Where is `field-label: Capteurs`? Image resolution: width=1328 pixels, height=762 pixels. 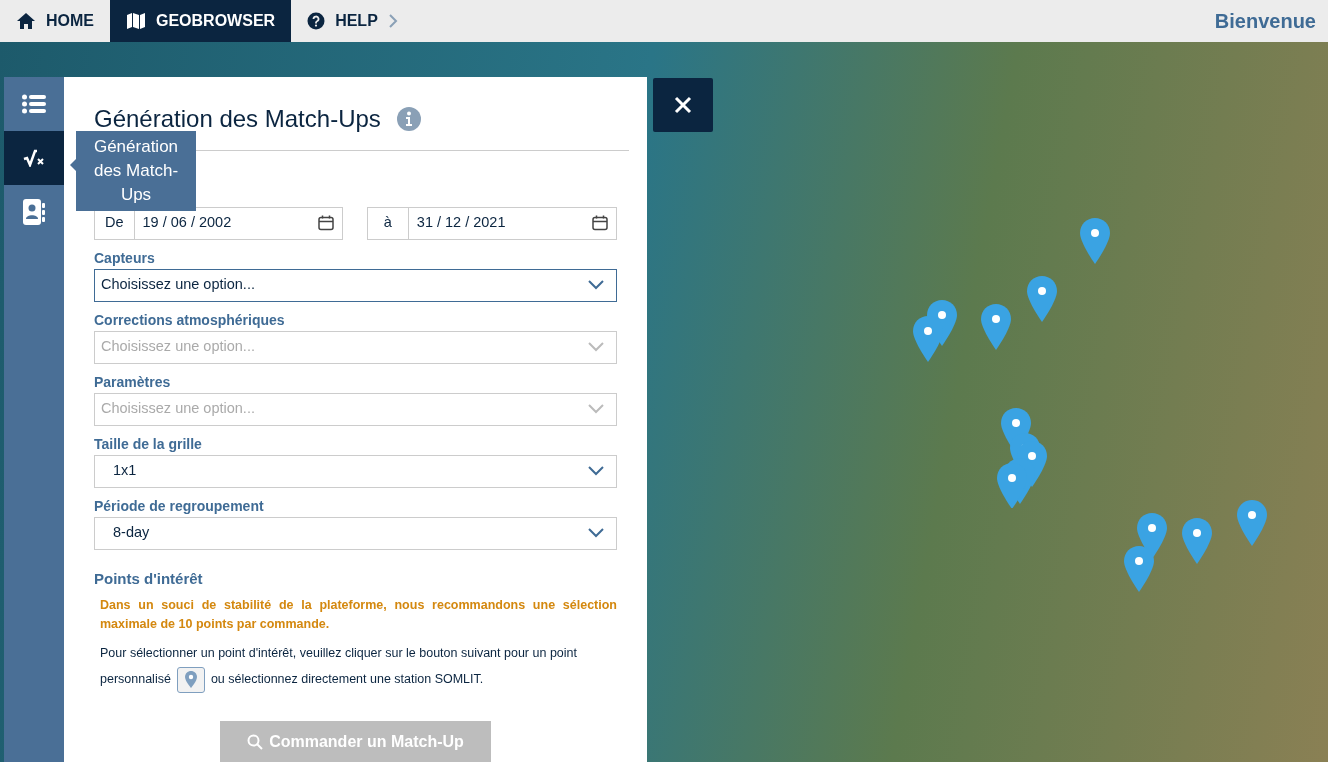
field-label: Capteurs is located at coordinates (125, 258).